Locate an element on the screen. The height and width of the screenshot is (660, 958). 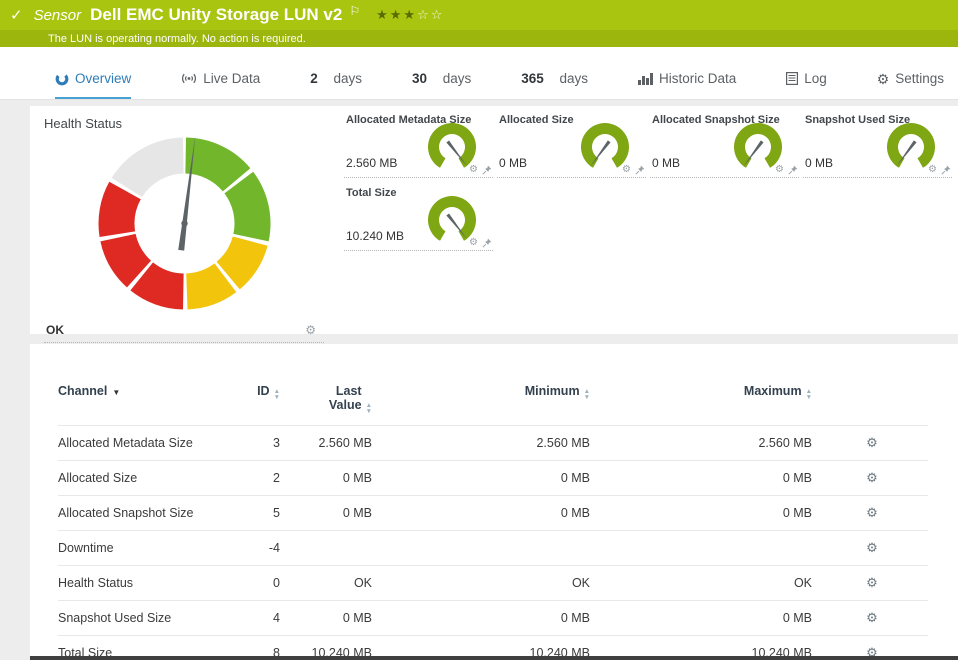
health-gauge-wrap is located at coordinates (184, 226).